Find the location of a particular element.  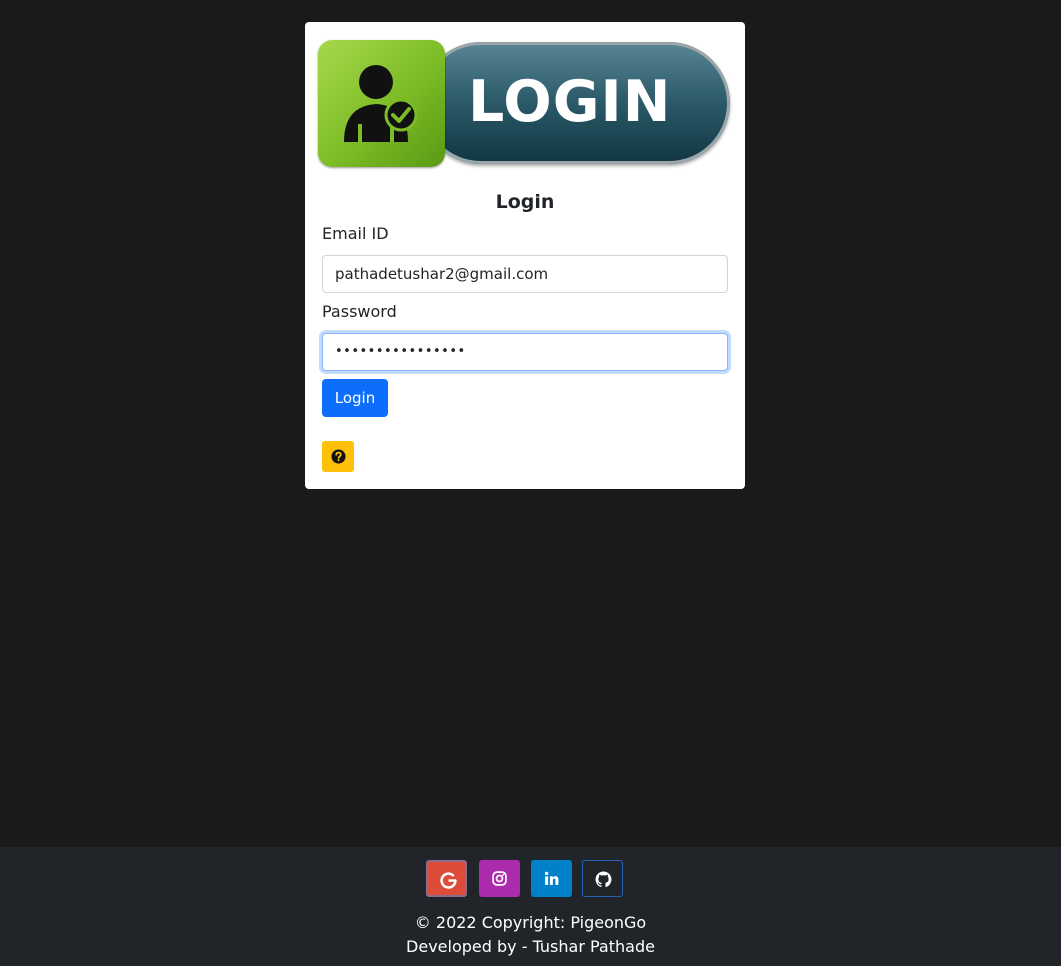

login-banner-image: LOGIN is located at coordinates (524, 103).